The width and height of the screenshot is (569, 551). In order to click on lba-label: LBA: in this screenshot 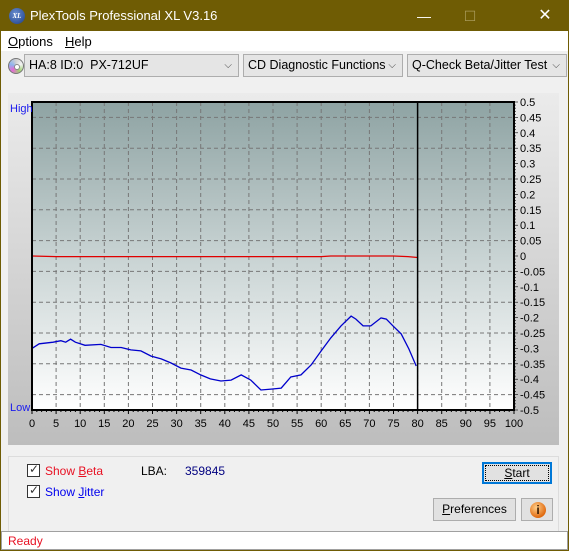, I will do `click(154, 471)`.